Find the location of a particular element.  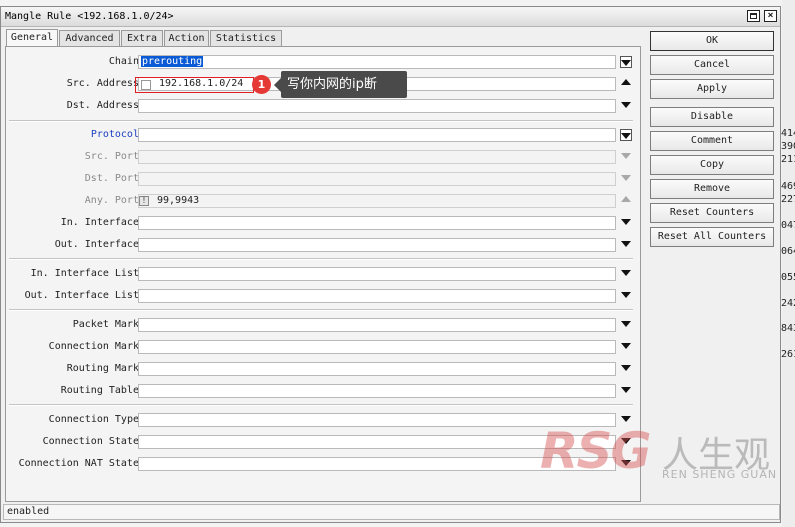

in-interface-list-dropdown-icon is located at coordinates (626, 273).